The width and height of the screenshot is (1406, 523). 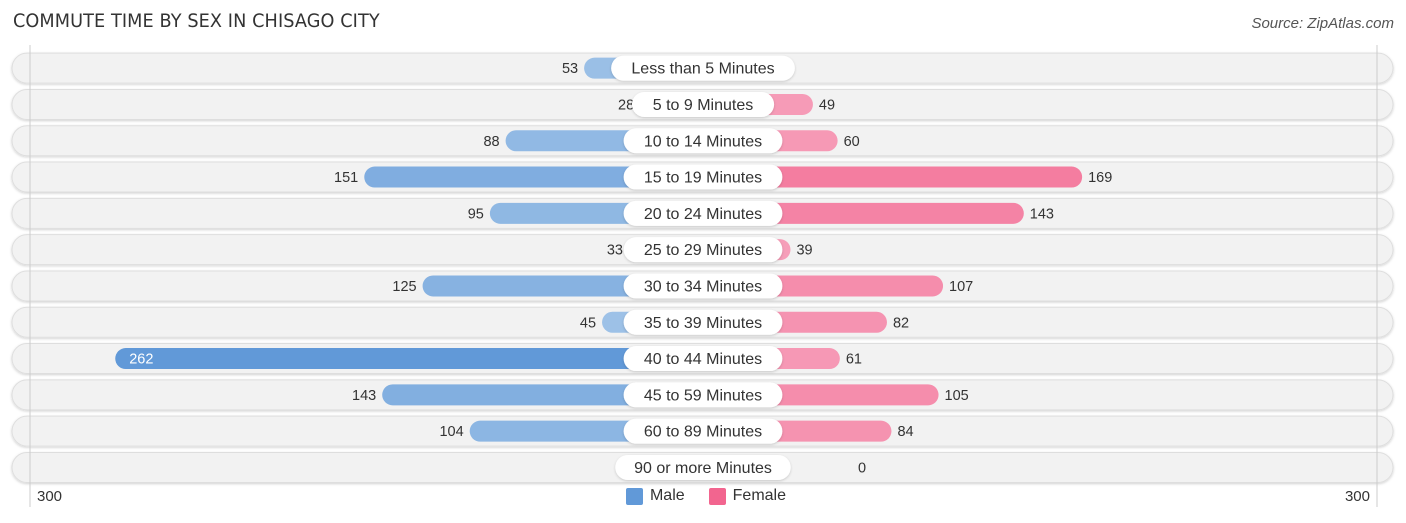 I want to click on data-label-male: 53, so click(x=570, y=69).